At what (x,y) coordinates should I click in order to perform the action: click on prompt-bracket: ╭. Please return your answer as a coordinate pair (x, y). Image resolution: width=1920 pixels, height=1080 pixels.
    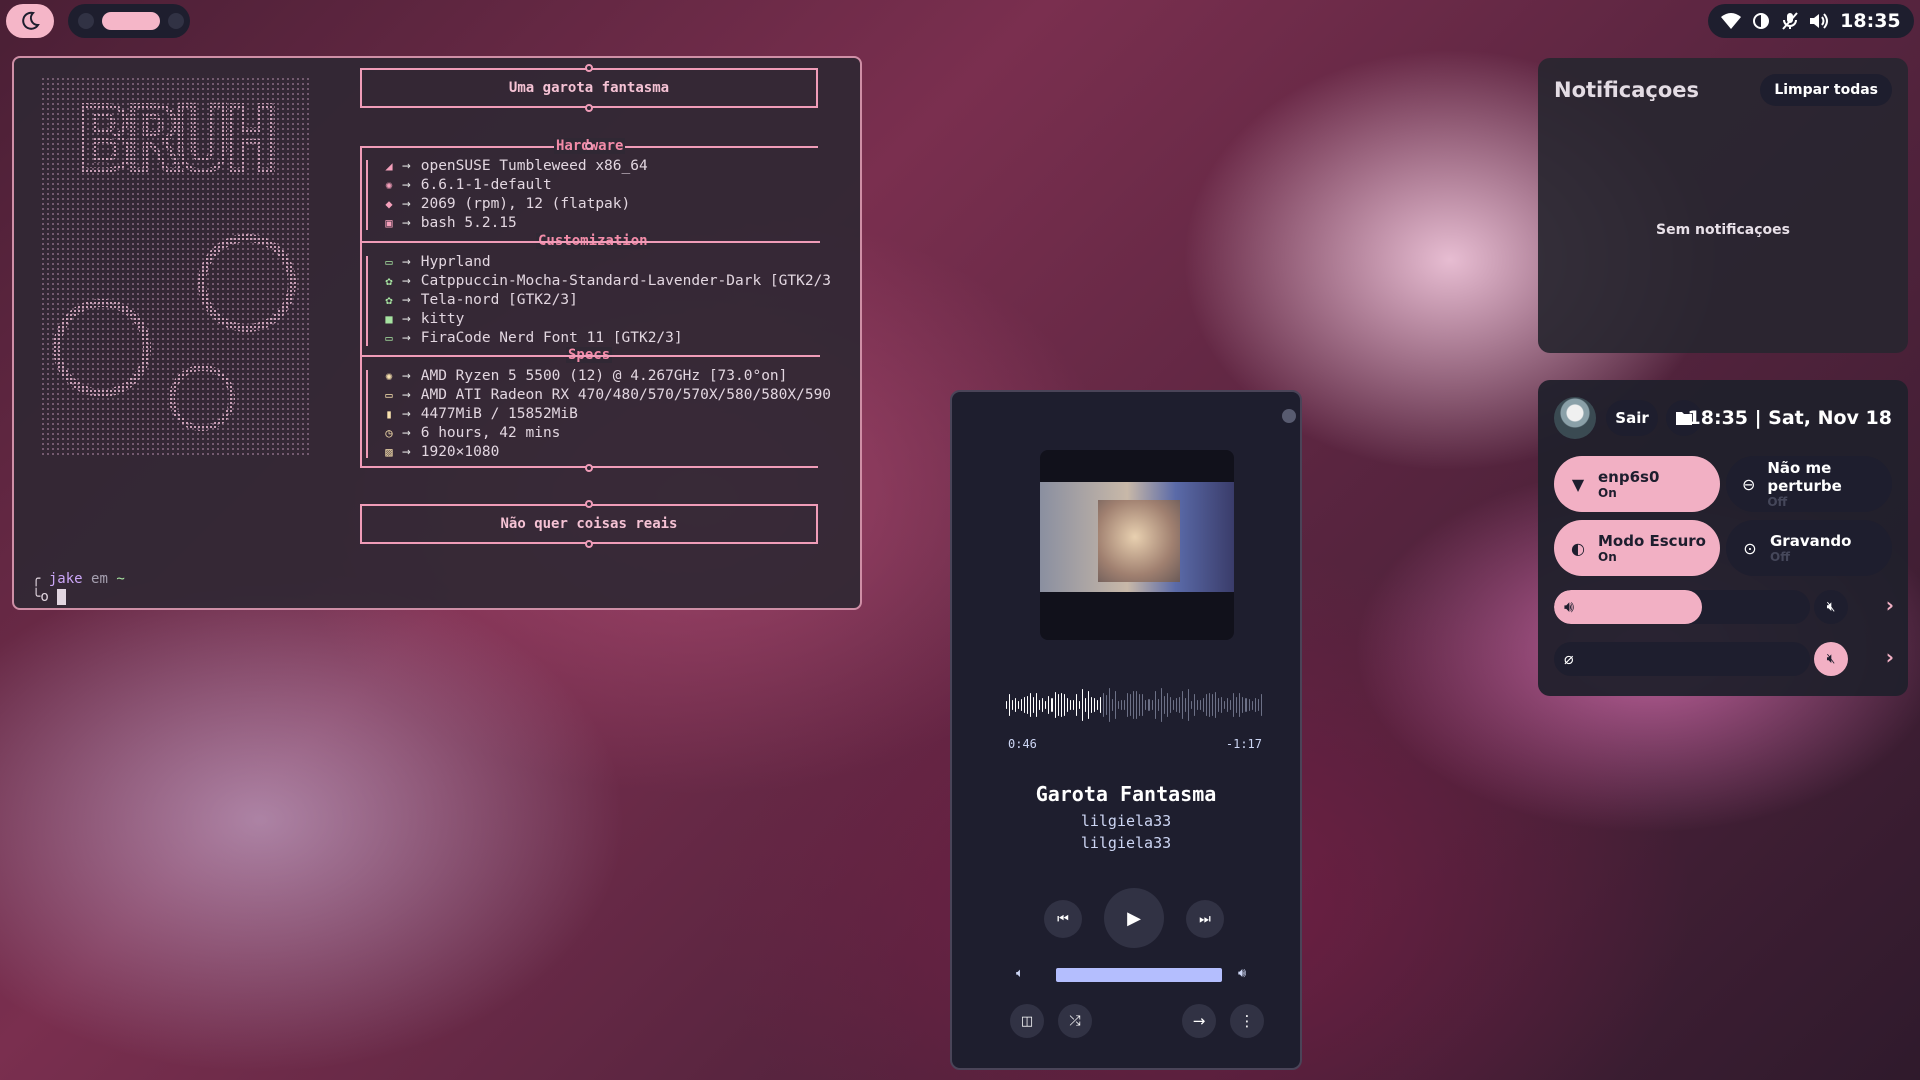
    Looking at the image, I should click on (36, 579).